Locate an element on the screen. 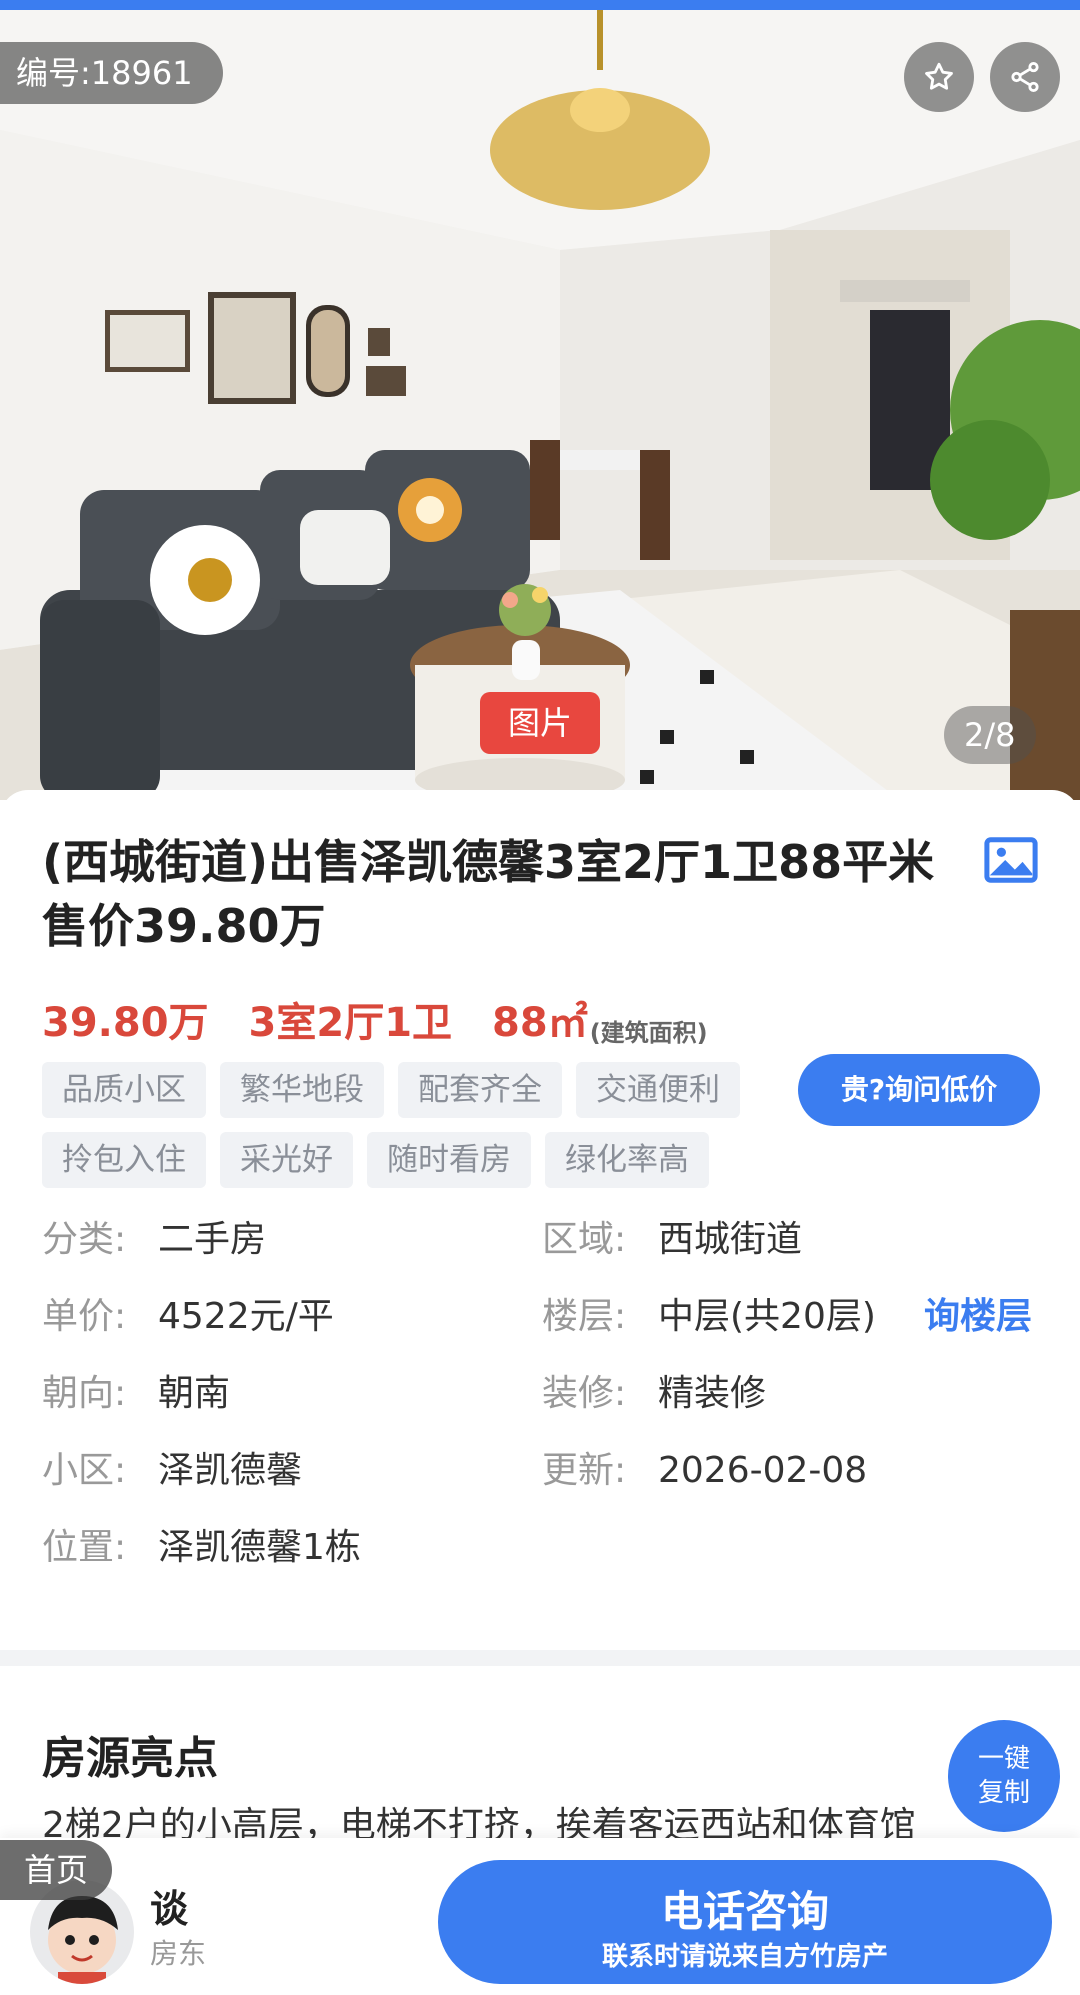 The height and width of the screenshot is (1995, 1080). detail-community: 小区: 泽凯德馨 is located at coordinates (172, 1471).